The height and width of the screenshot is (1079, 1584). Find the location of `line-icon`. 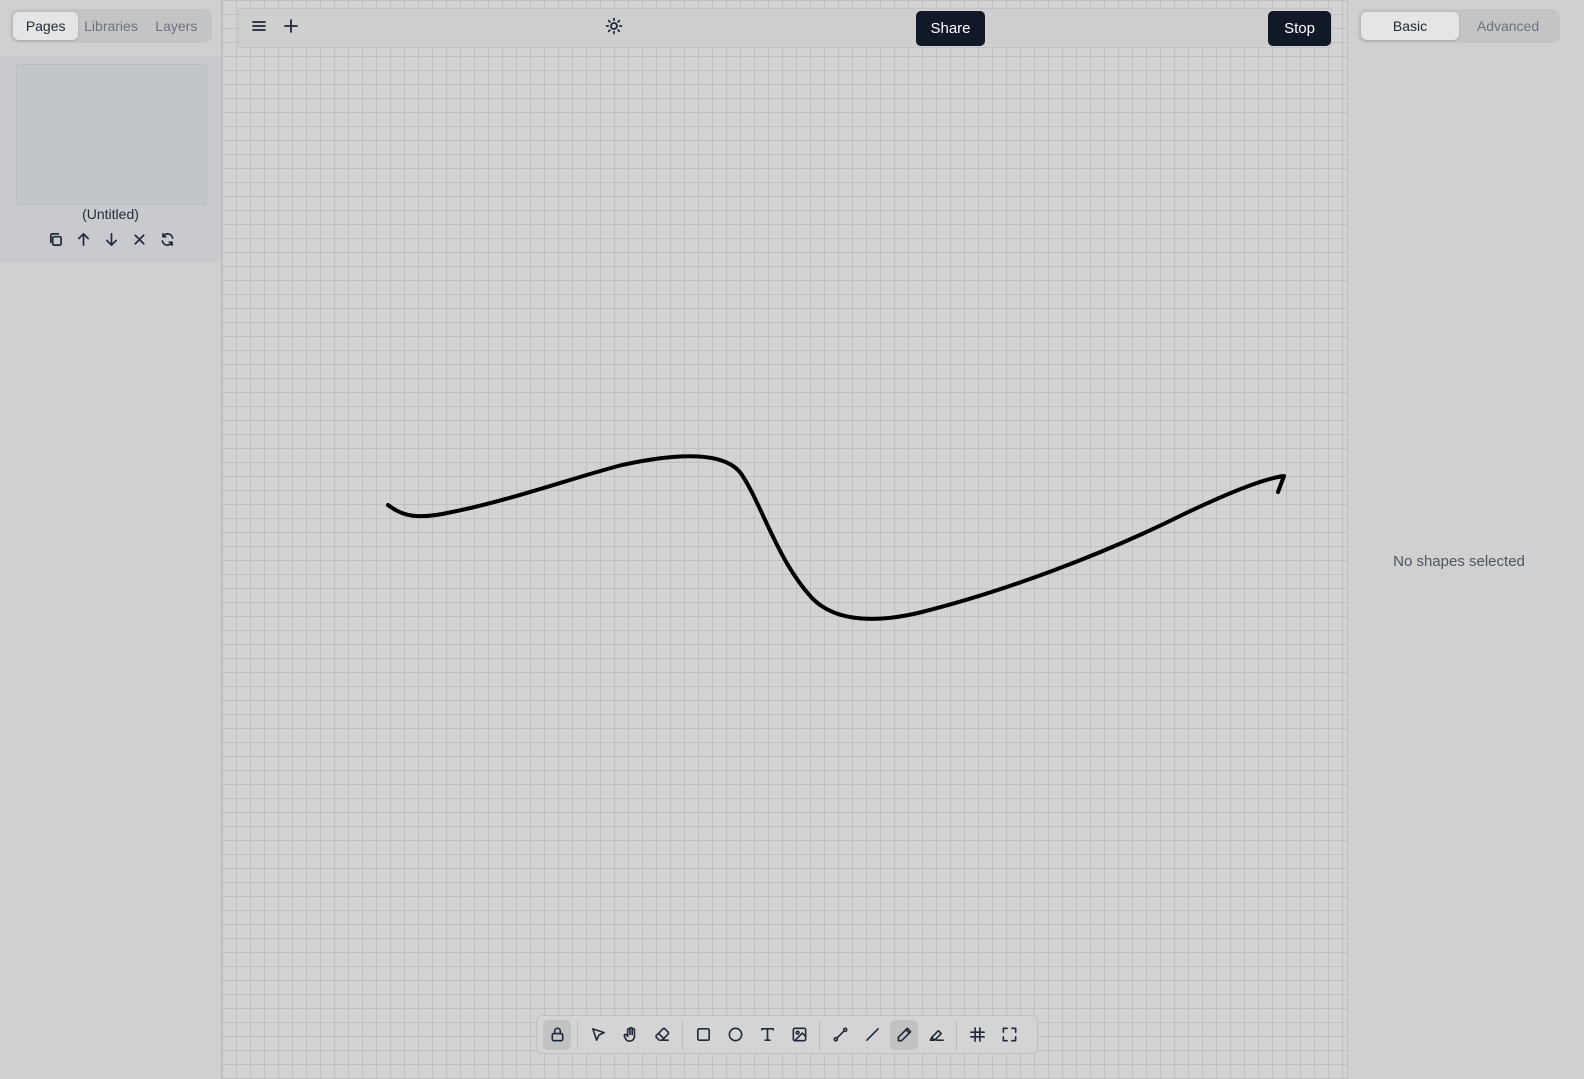

line-icon is located at coordinates (872, 1035).